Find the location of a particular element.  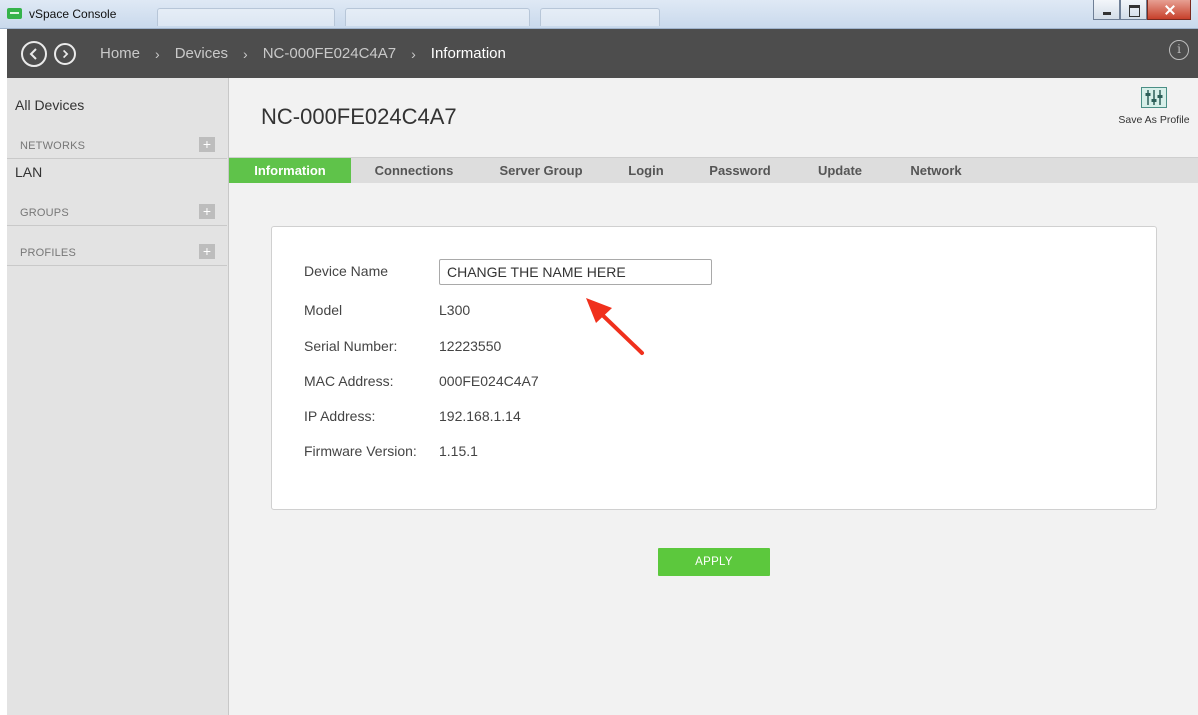

mac-address-value: 000FE024C4A7 is located at coordinates (489, 381).